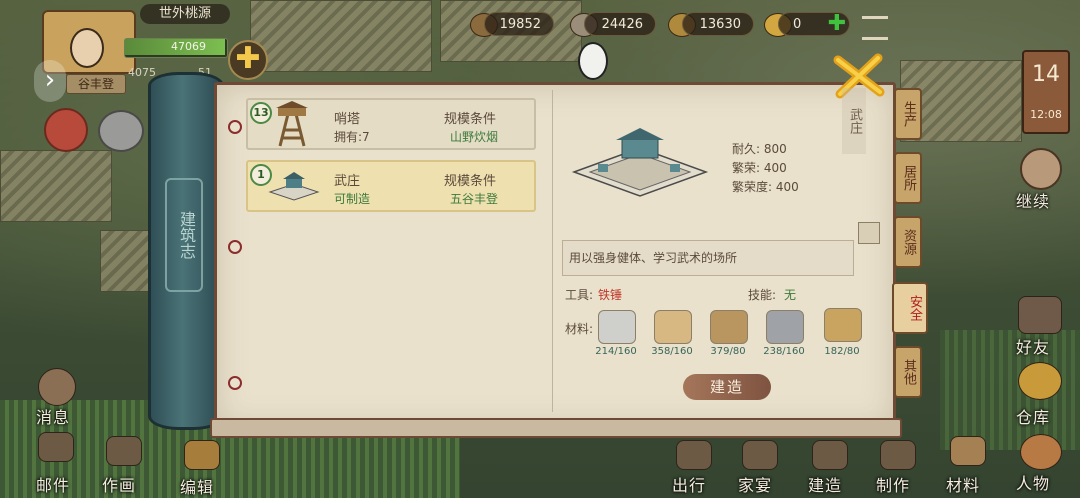 The height and width of the screenshot is (498, 1080). What do you see at coordinates (1033, 200) in the screenshot?
I see `continue-label: 继续` at bounding box center [1033, 200].